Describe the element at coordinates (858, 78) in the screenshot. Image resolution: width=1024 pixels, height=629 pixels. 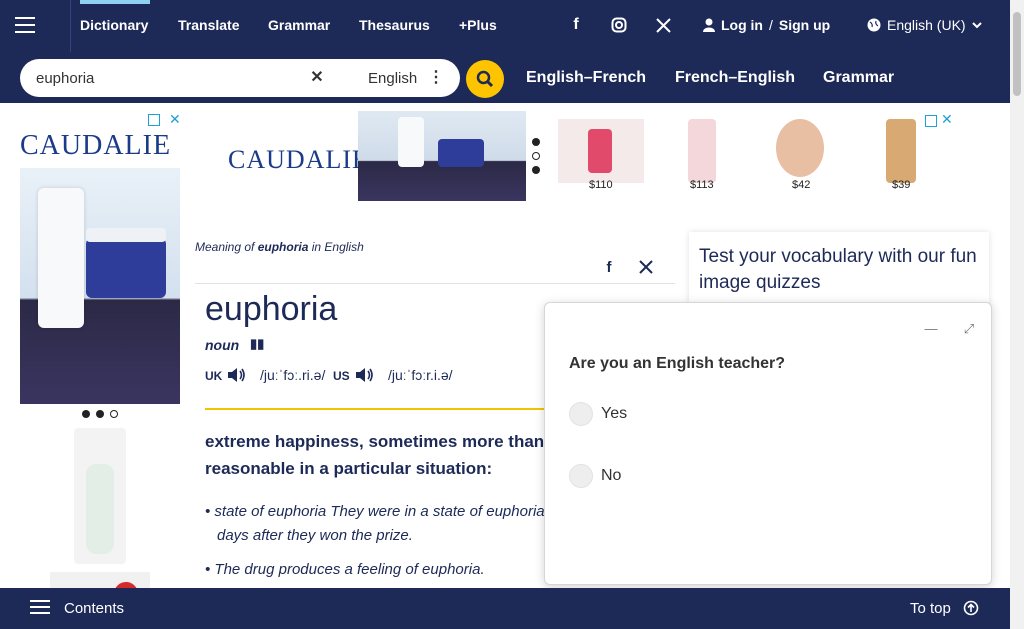
I see `tab-grammar: Grammar` at that location.